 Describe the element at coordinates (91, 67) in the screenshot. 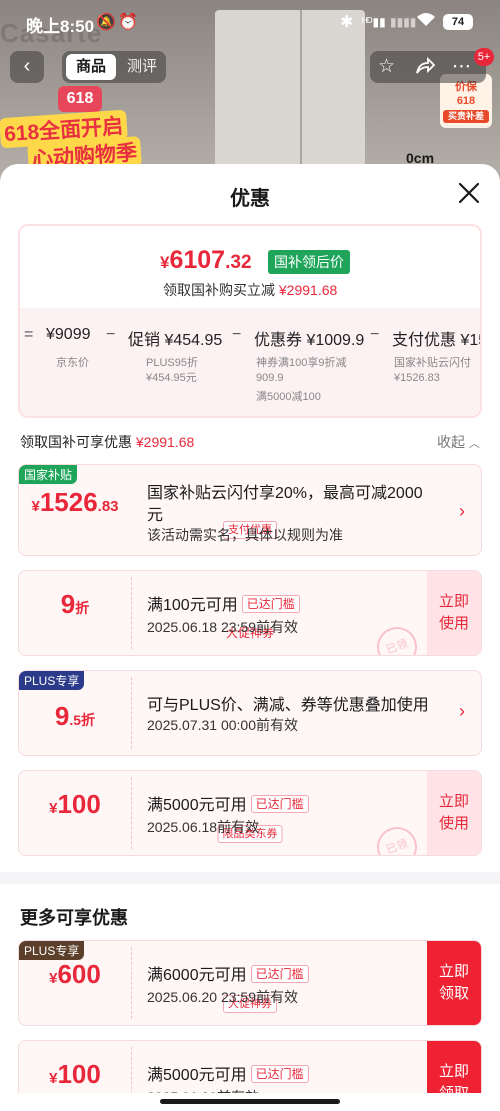

I see `tab-goods: 商品` at that location.